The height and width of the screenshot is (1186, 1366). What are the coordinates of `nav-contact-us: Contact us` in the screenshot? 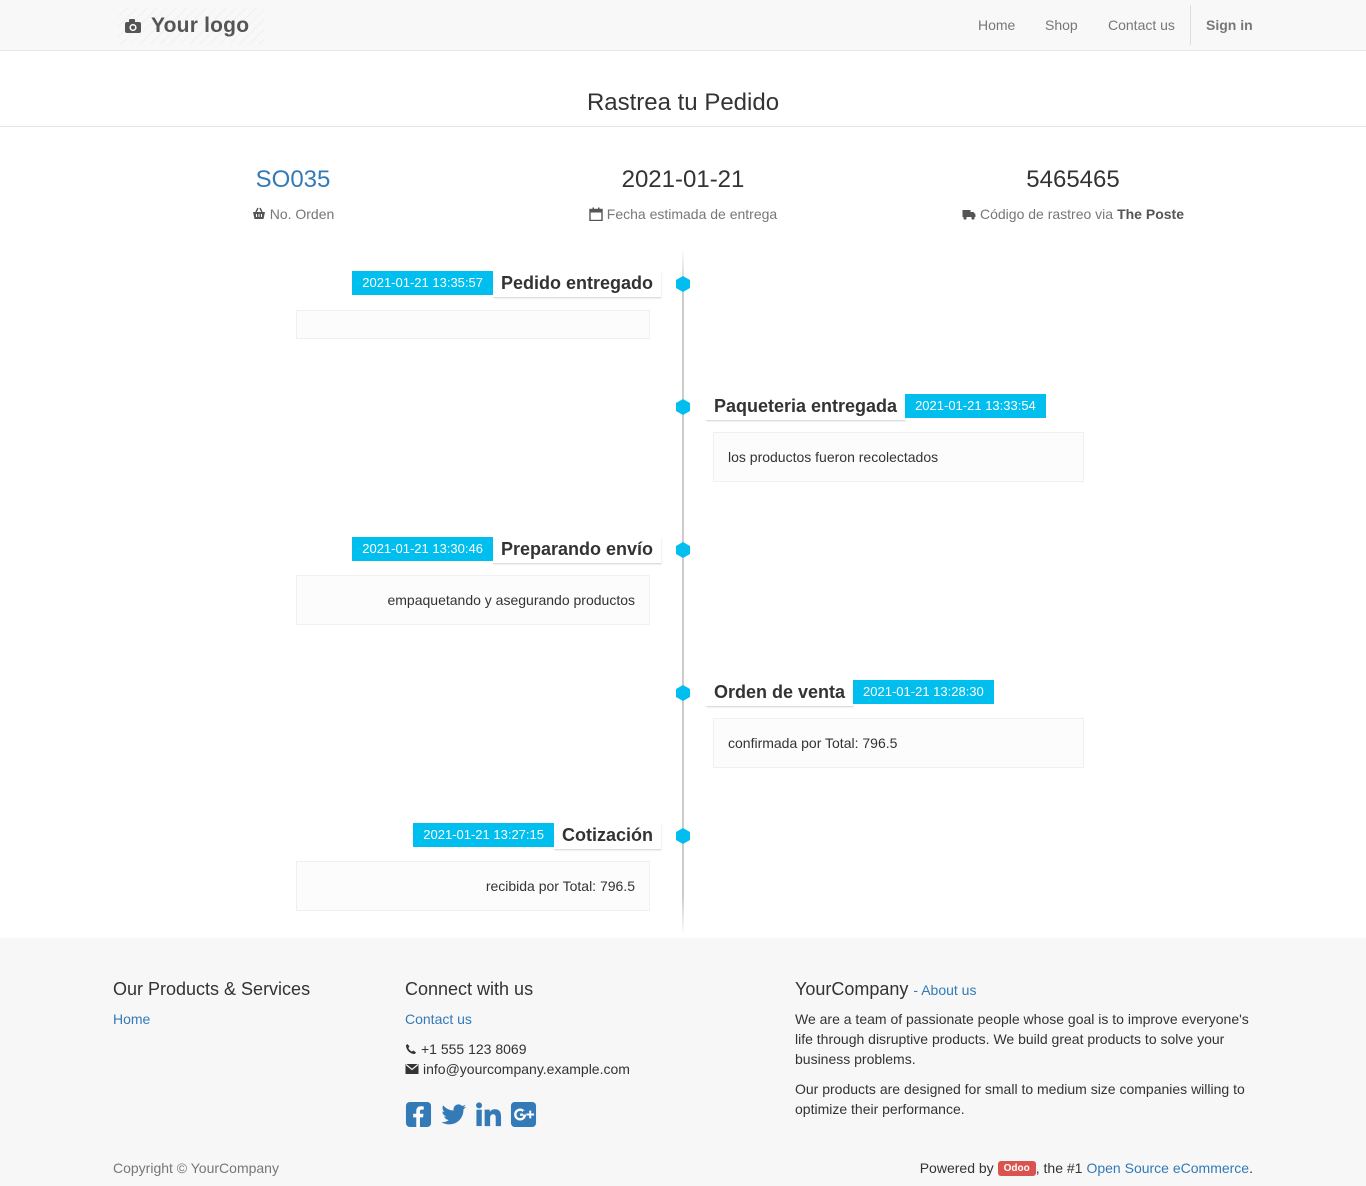 It's located at (1141, 25).